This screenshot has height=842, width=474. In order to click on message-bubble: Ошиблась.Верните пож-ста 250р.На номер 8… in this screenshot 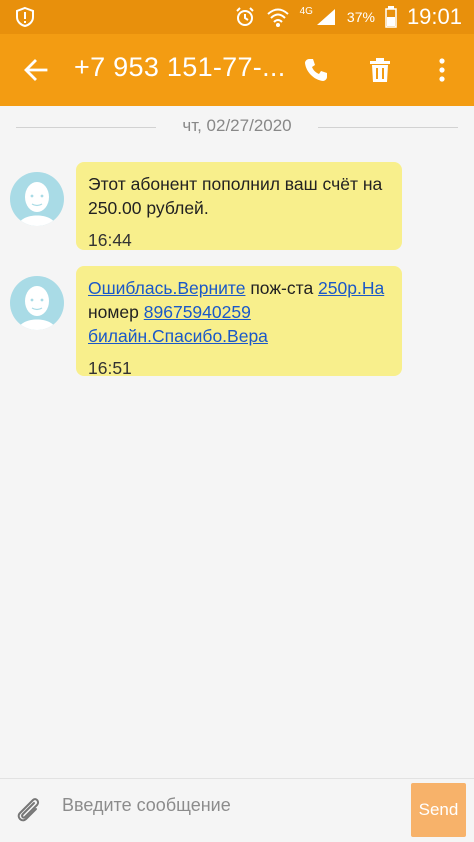, I will do `click(239, 322)`.